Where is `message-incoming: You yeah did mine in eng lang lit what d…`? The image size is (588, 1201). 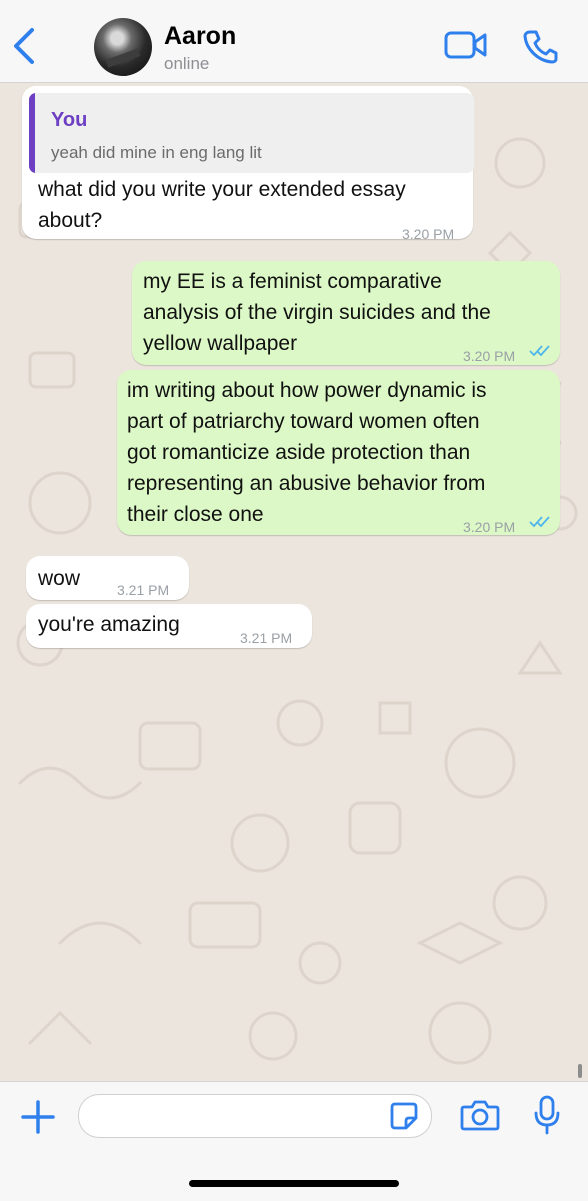
message-incoming: You yeah did mine in eng lang lit what d… is located at coordinates (248, 164).